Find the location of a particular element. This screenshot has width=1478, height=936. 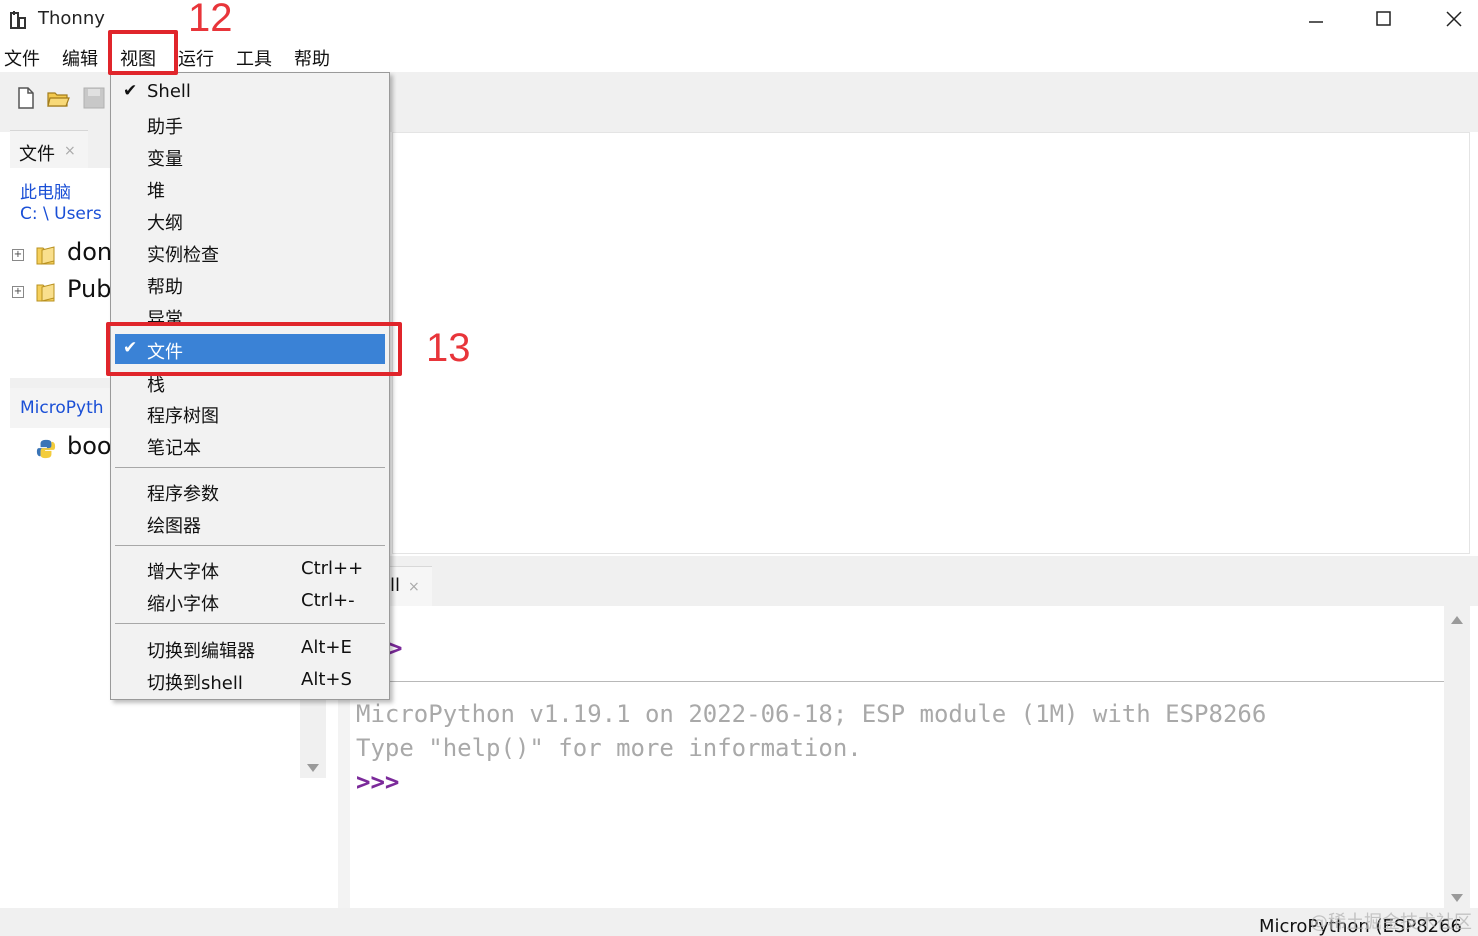

menu-help: 帮助 is located at coordinates (312, 58).